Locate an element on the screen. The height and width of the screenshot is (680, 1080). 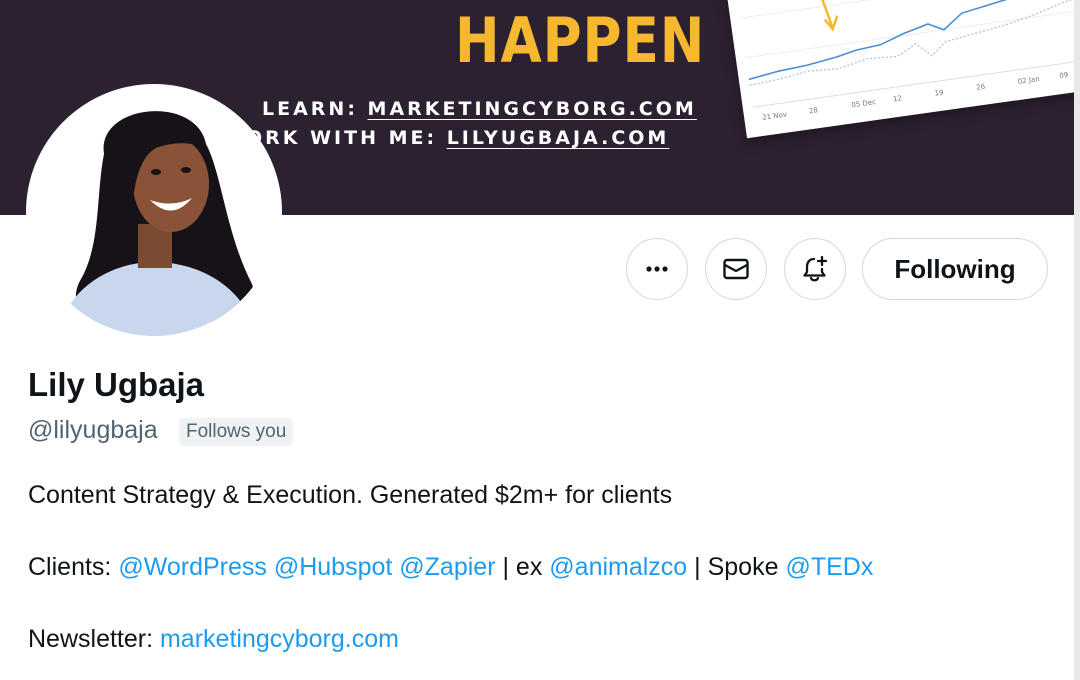
chart-tick: 19 is located at coordinates (939, 92).